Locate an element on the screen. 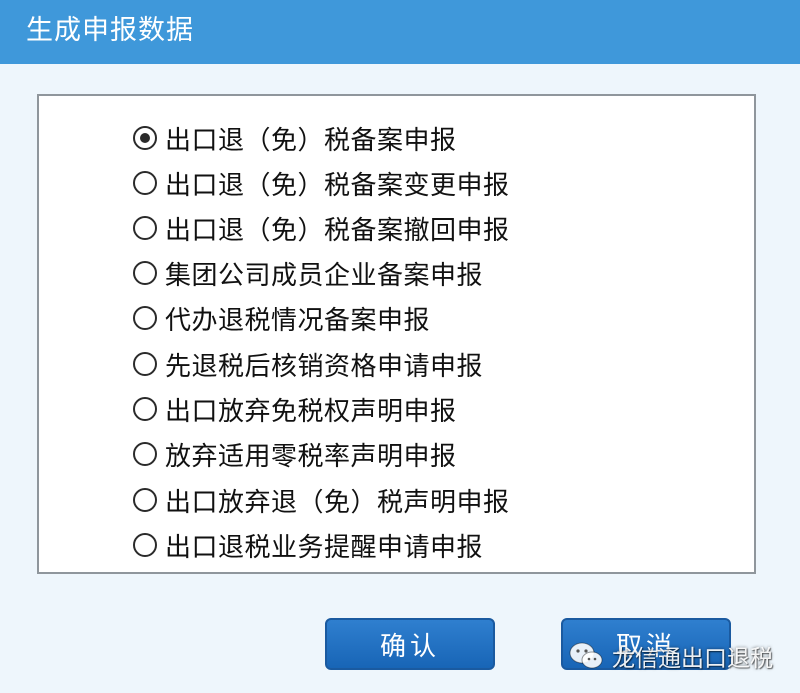 The image size is (800, 693). option-label: 出口放弃免税权声明申报 is located at coordinates (311, 411).